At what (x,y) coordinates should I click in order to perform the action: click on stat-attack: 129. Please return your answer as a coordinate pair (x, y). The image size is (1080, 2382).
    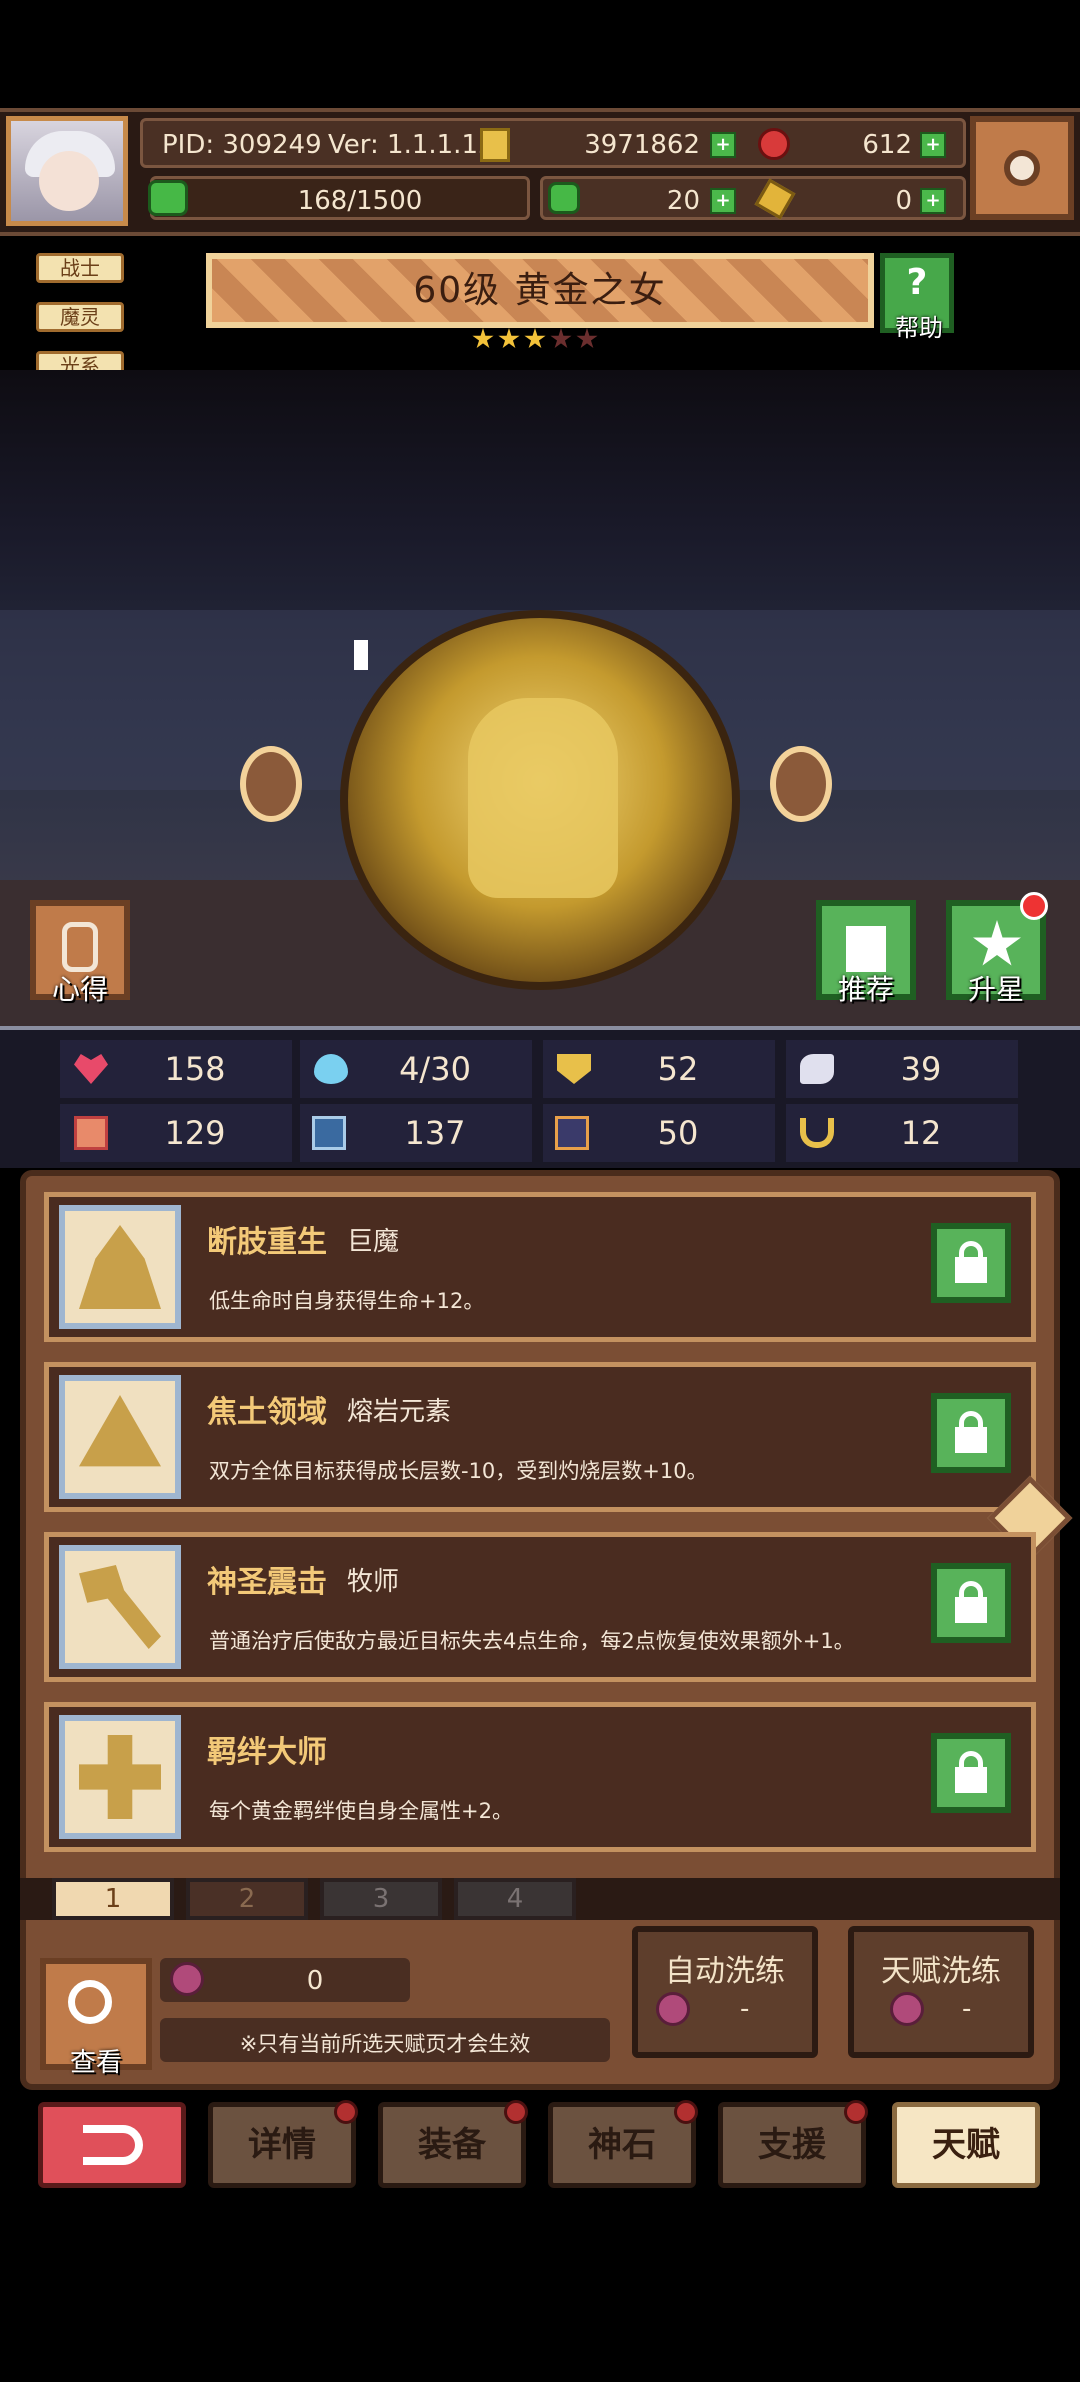
    Looking at the image, I should click on (176, 1133).